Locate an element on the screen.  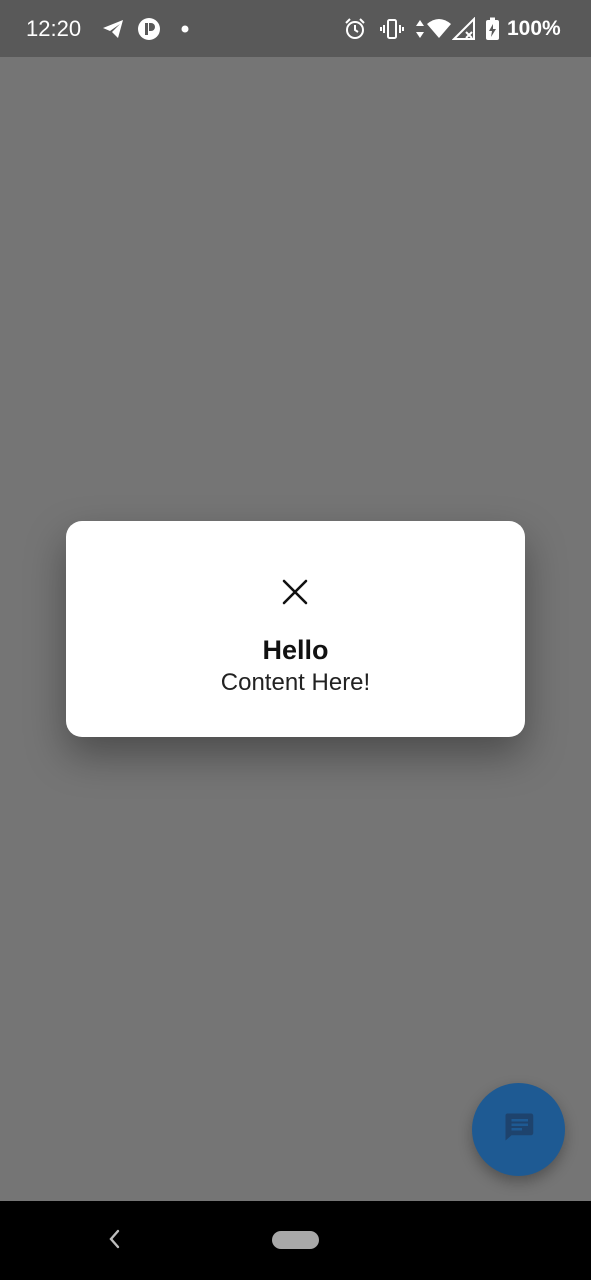
close-button is located at coordinates (295, 594).